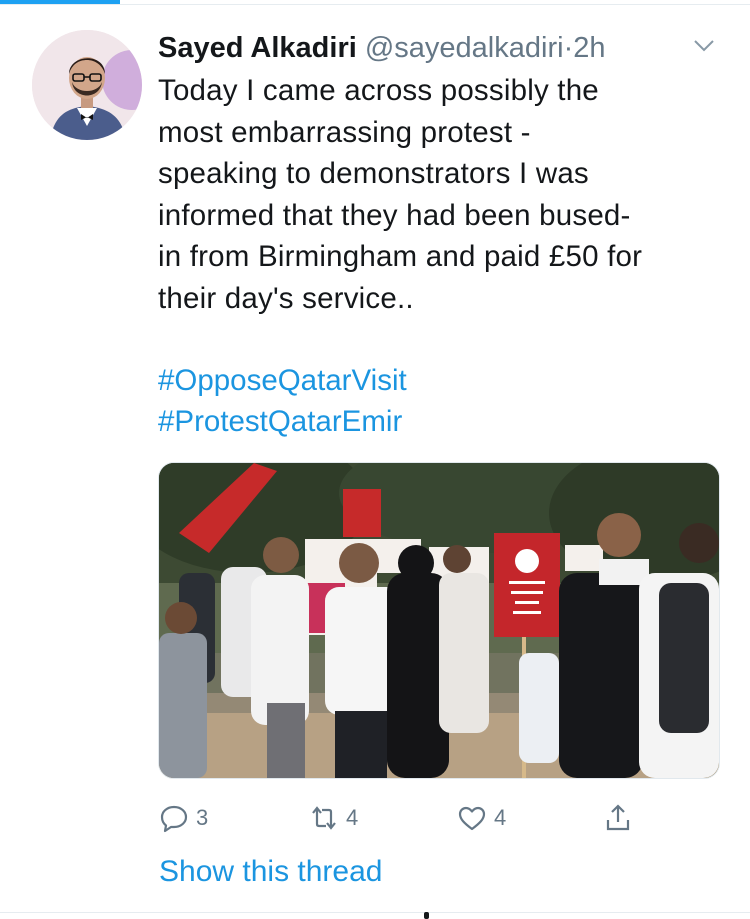 The height and width of the screenshot is (919, 750). Describe the element at coordinates (352, 817) in the screenshot. I see `retweet-count: 4` at that location.